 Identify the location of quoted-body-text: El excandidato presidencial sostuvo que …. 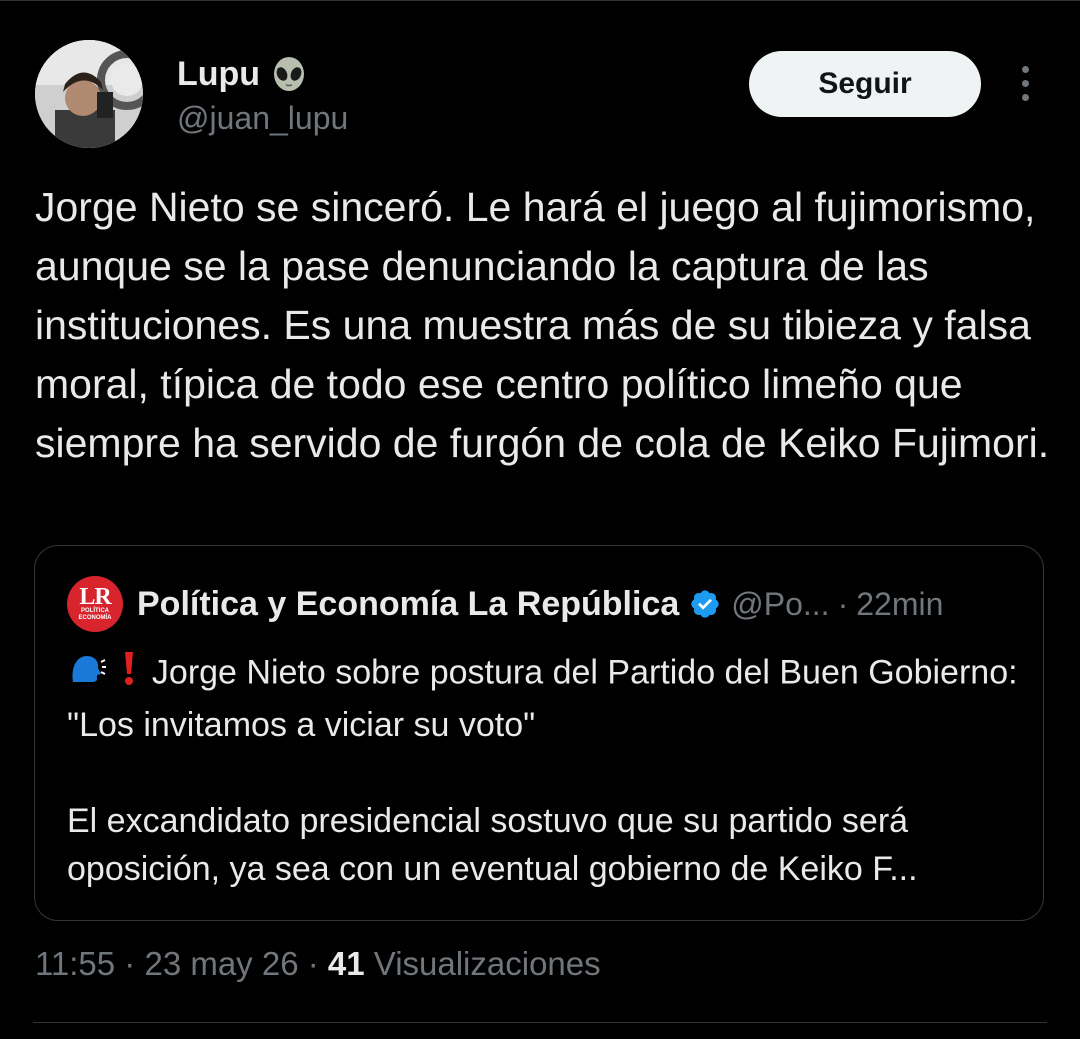
(492, 845).